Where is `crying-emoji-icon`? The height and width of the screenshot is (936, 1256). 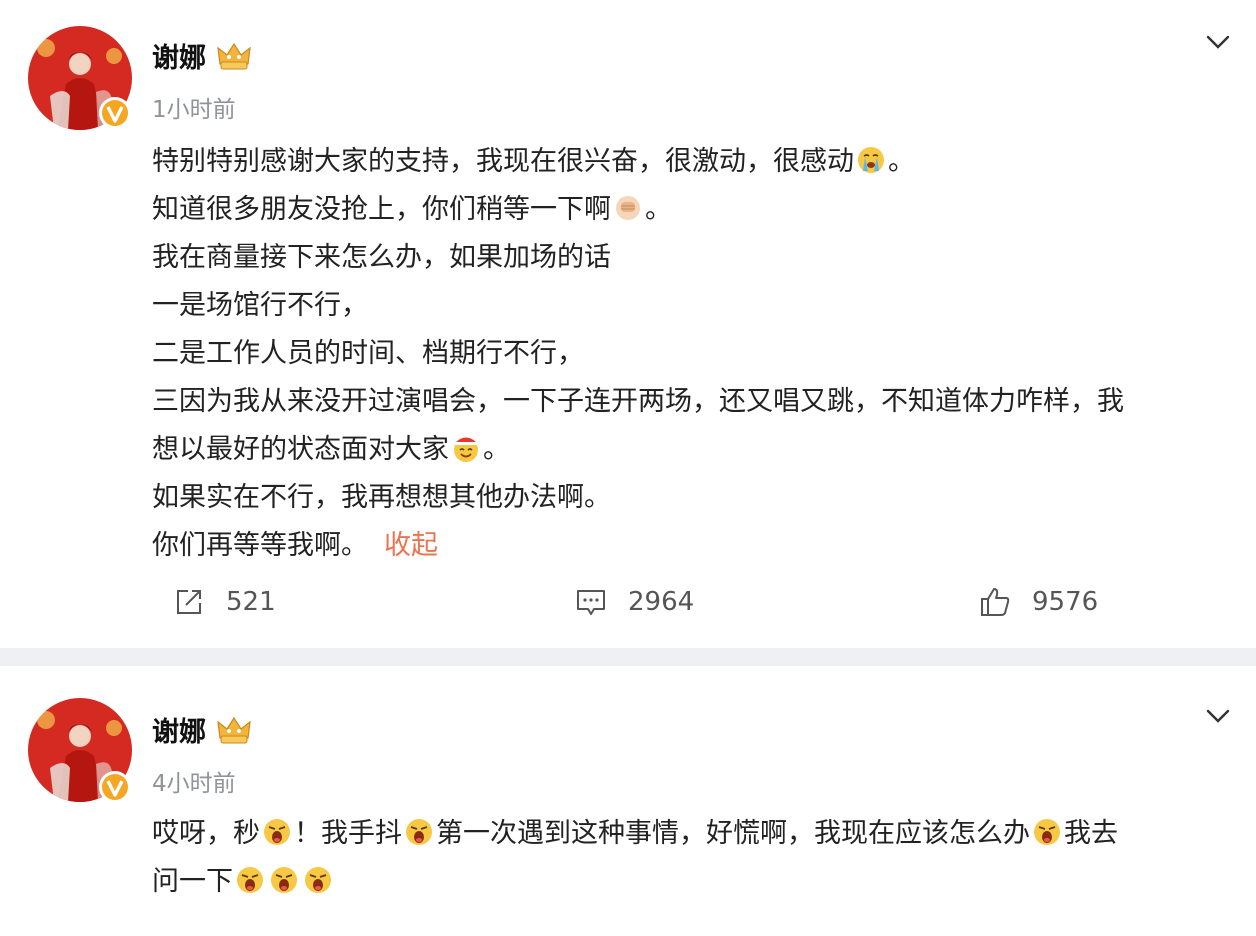
crying-emoji-icon is located at coordinates (871, 160).